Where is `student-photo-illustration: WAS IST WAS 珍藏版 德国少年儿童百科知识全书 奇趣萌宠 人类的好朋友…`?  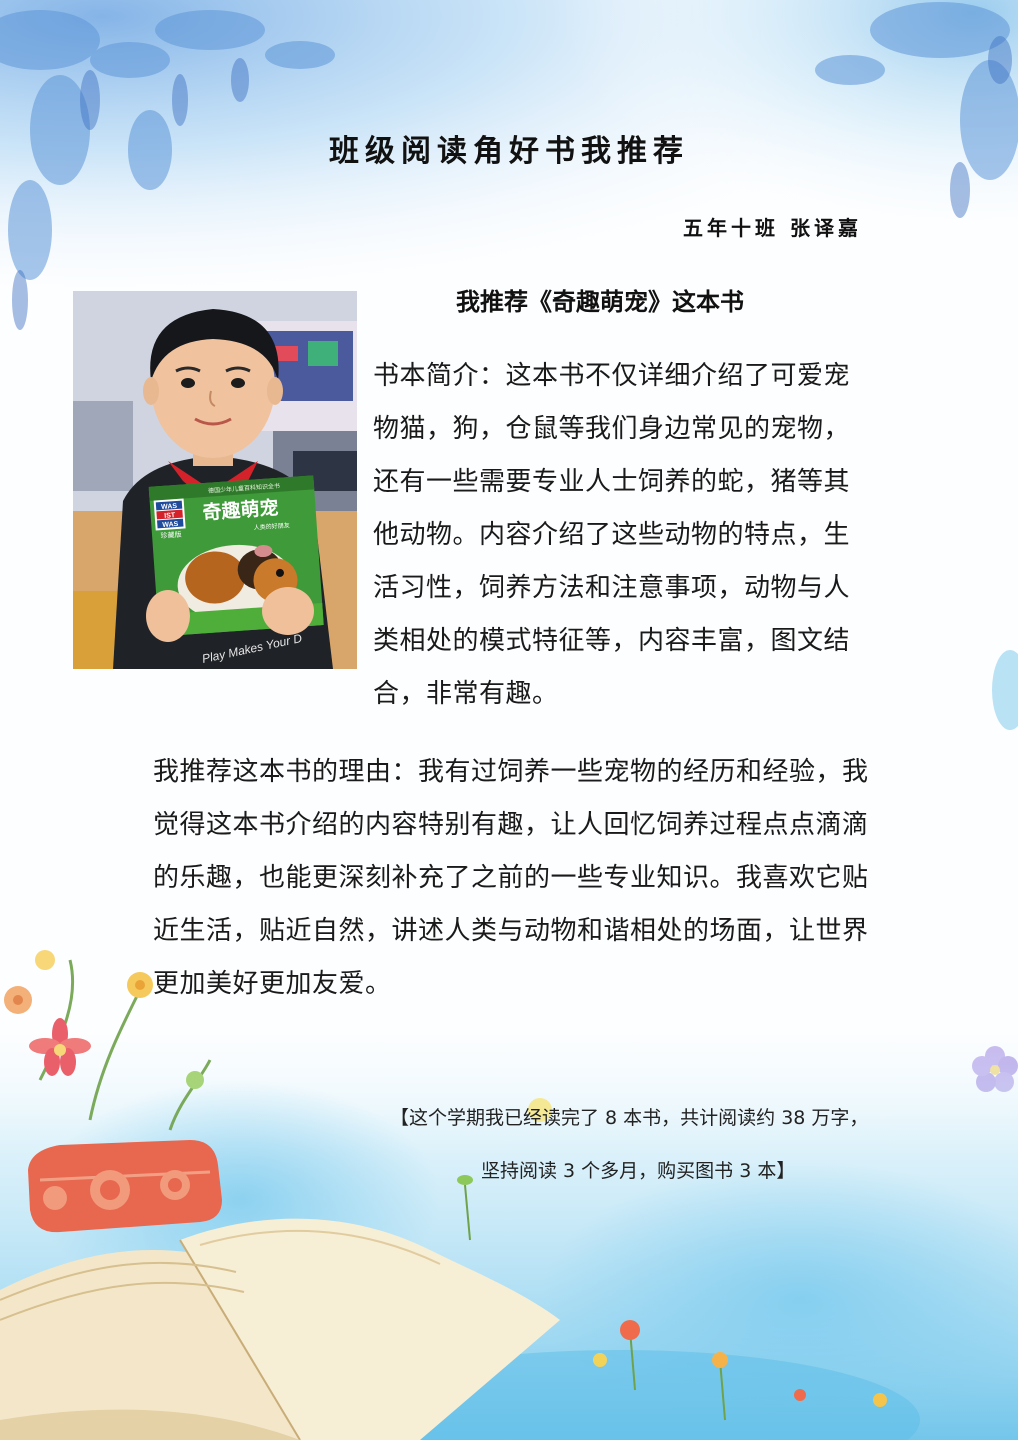
student-photo-illustration: WAS IST WAS 珍藏版 德国少年儿童百科知识全书 奇趣萌宠 人类的好朋友… is located at coordinates (215, 480).